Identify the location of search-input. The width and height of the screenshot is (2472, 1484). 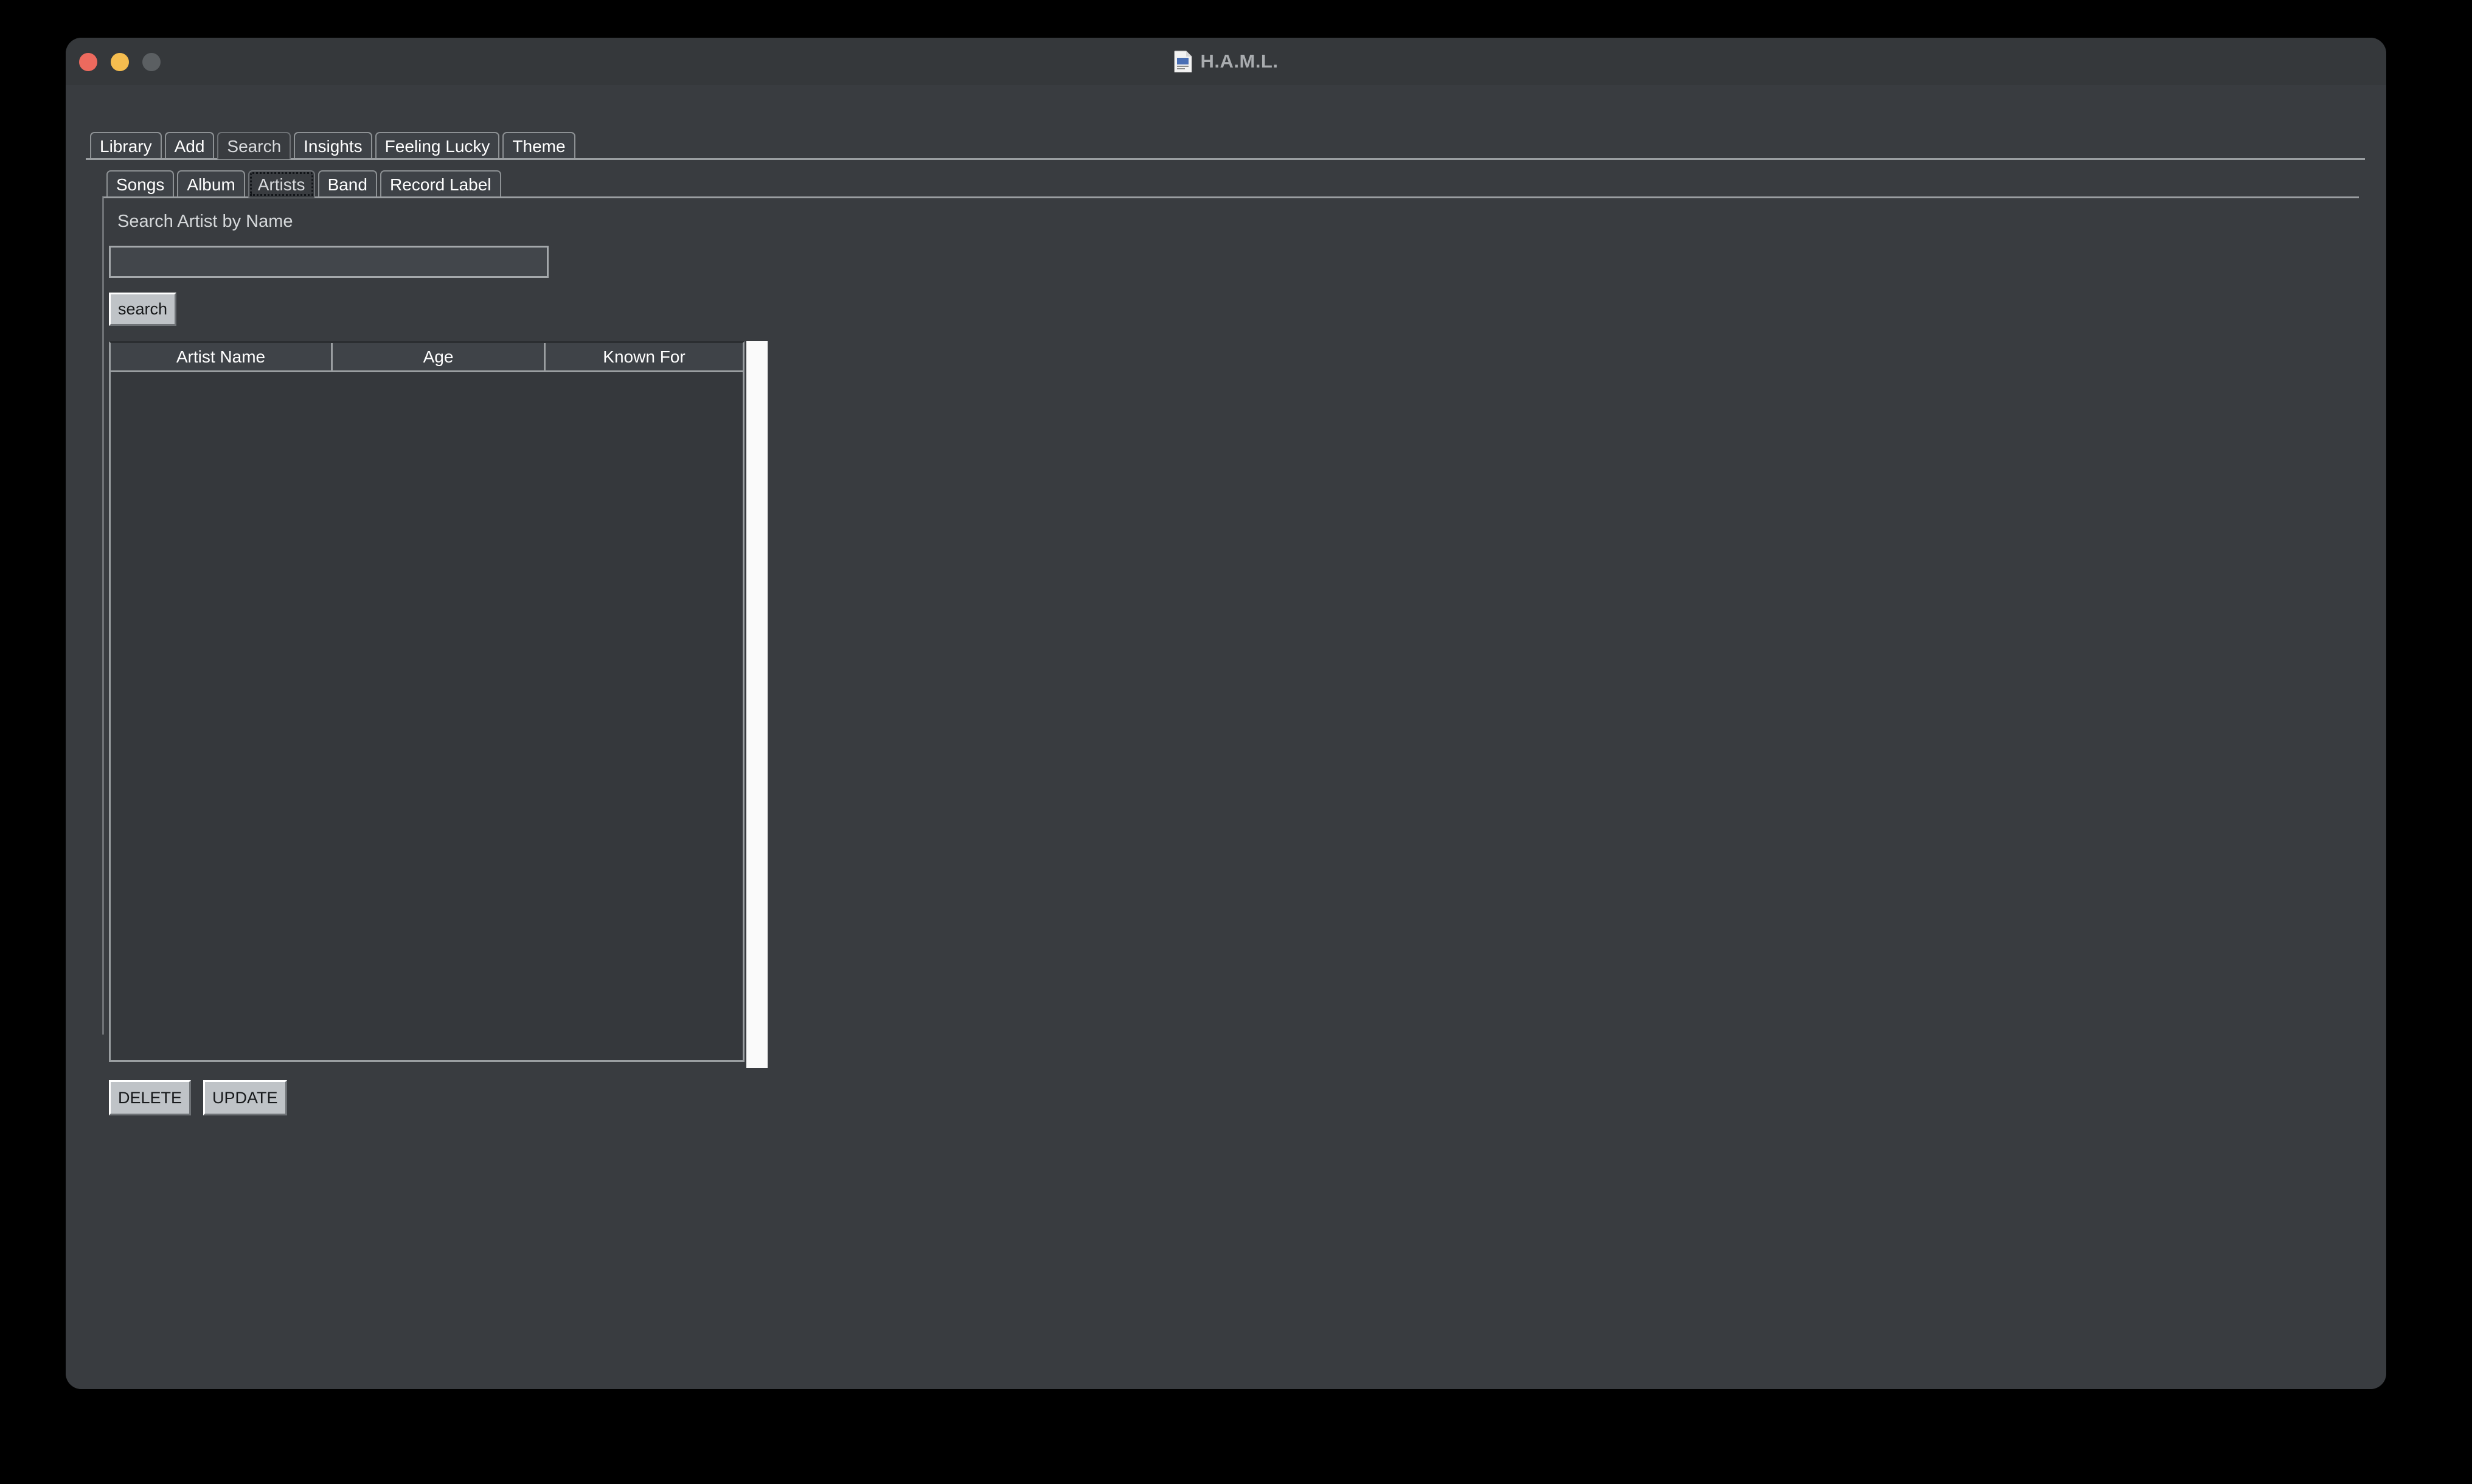
(329, 262).